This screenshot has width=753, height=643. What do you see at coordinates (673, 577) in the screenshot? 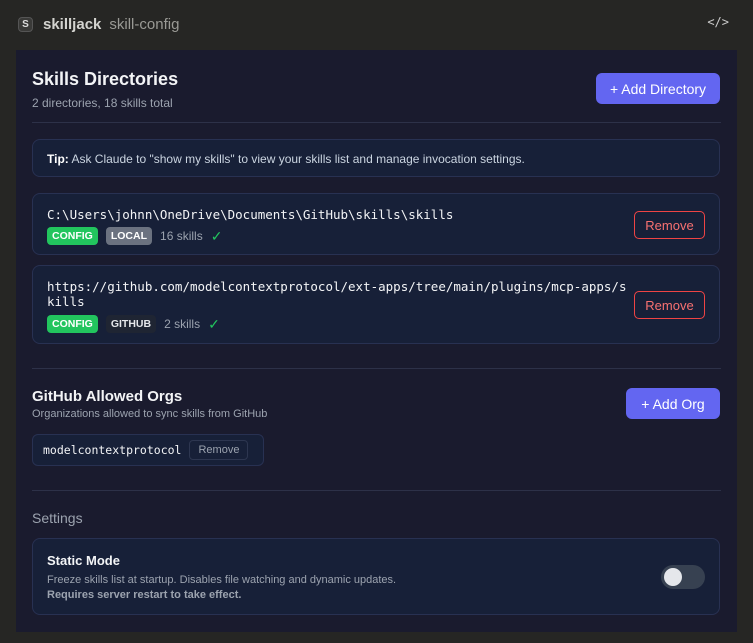
I see `toggle-knob` at bounding box center [673, 577].